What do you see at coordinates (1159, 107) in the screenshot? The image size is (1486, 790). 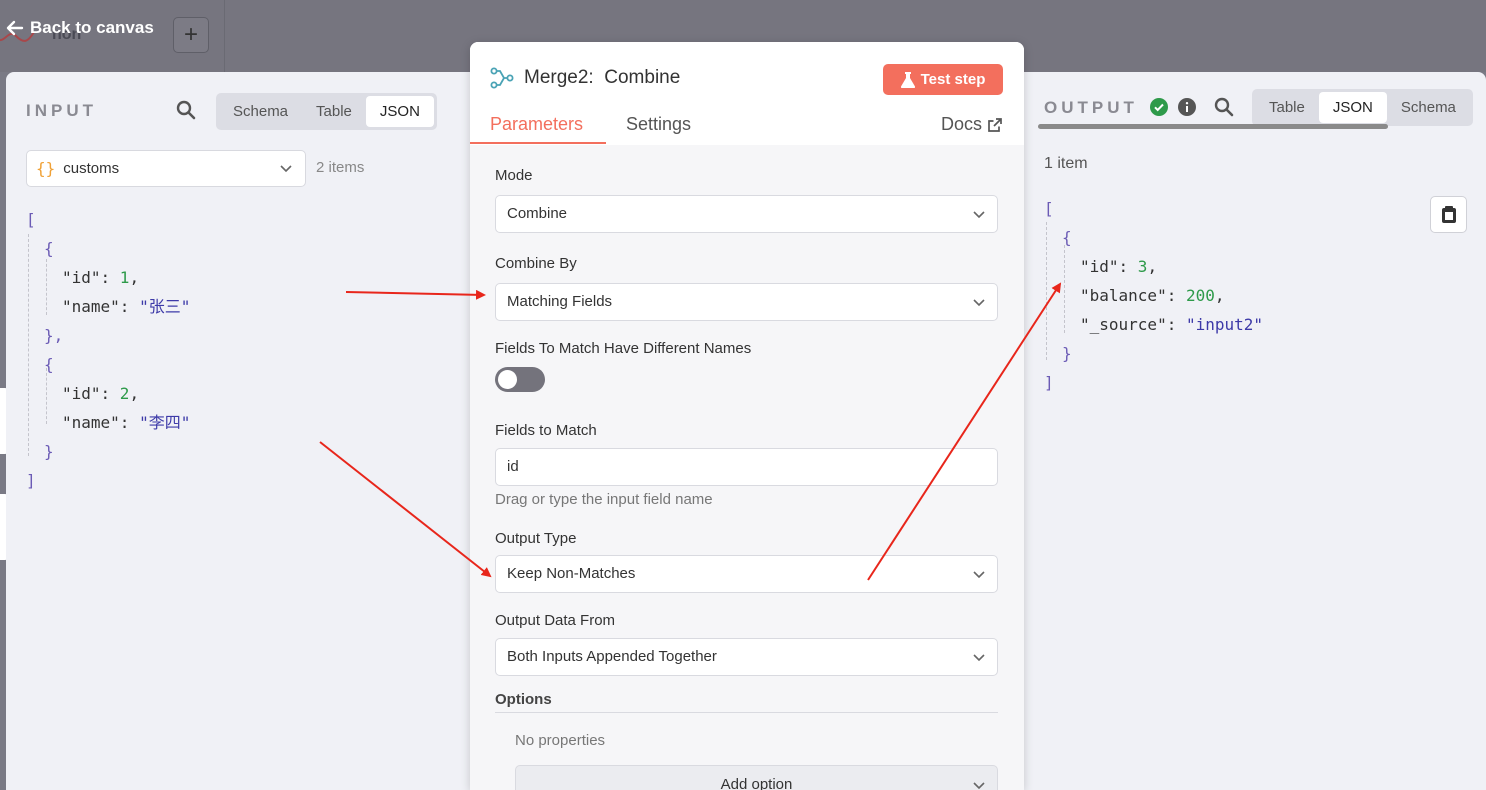 I see `check-circle-icon` at bounding box center [1159, 107].